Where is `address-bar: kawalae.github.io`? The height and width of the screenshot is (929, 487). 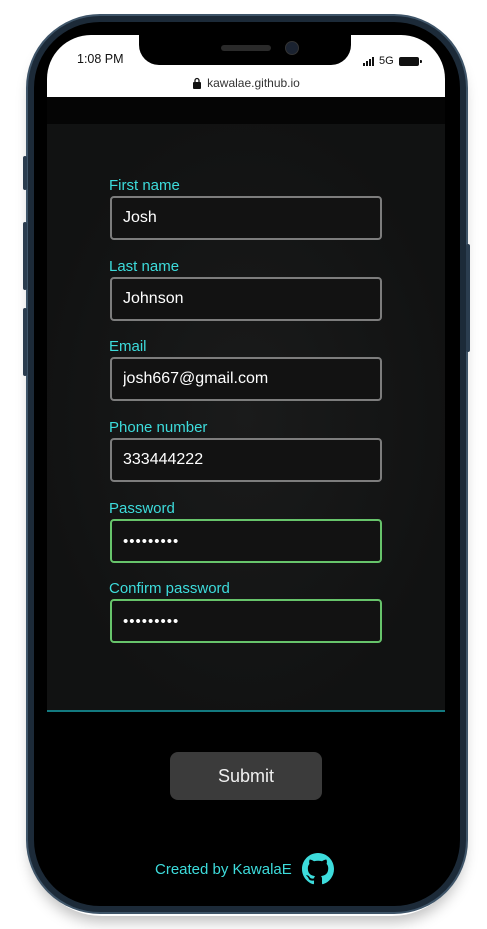
address-bar: kawalae.github.io is located at coordinates (246, 83).